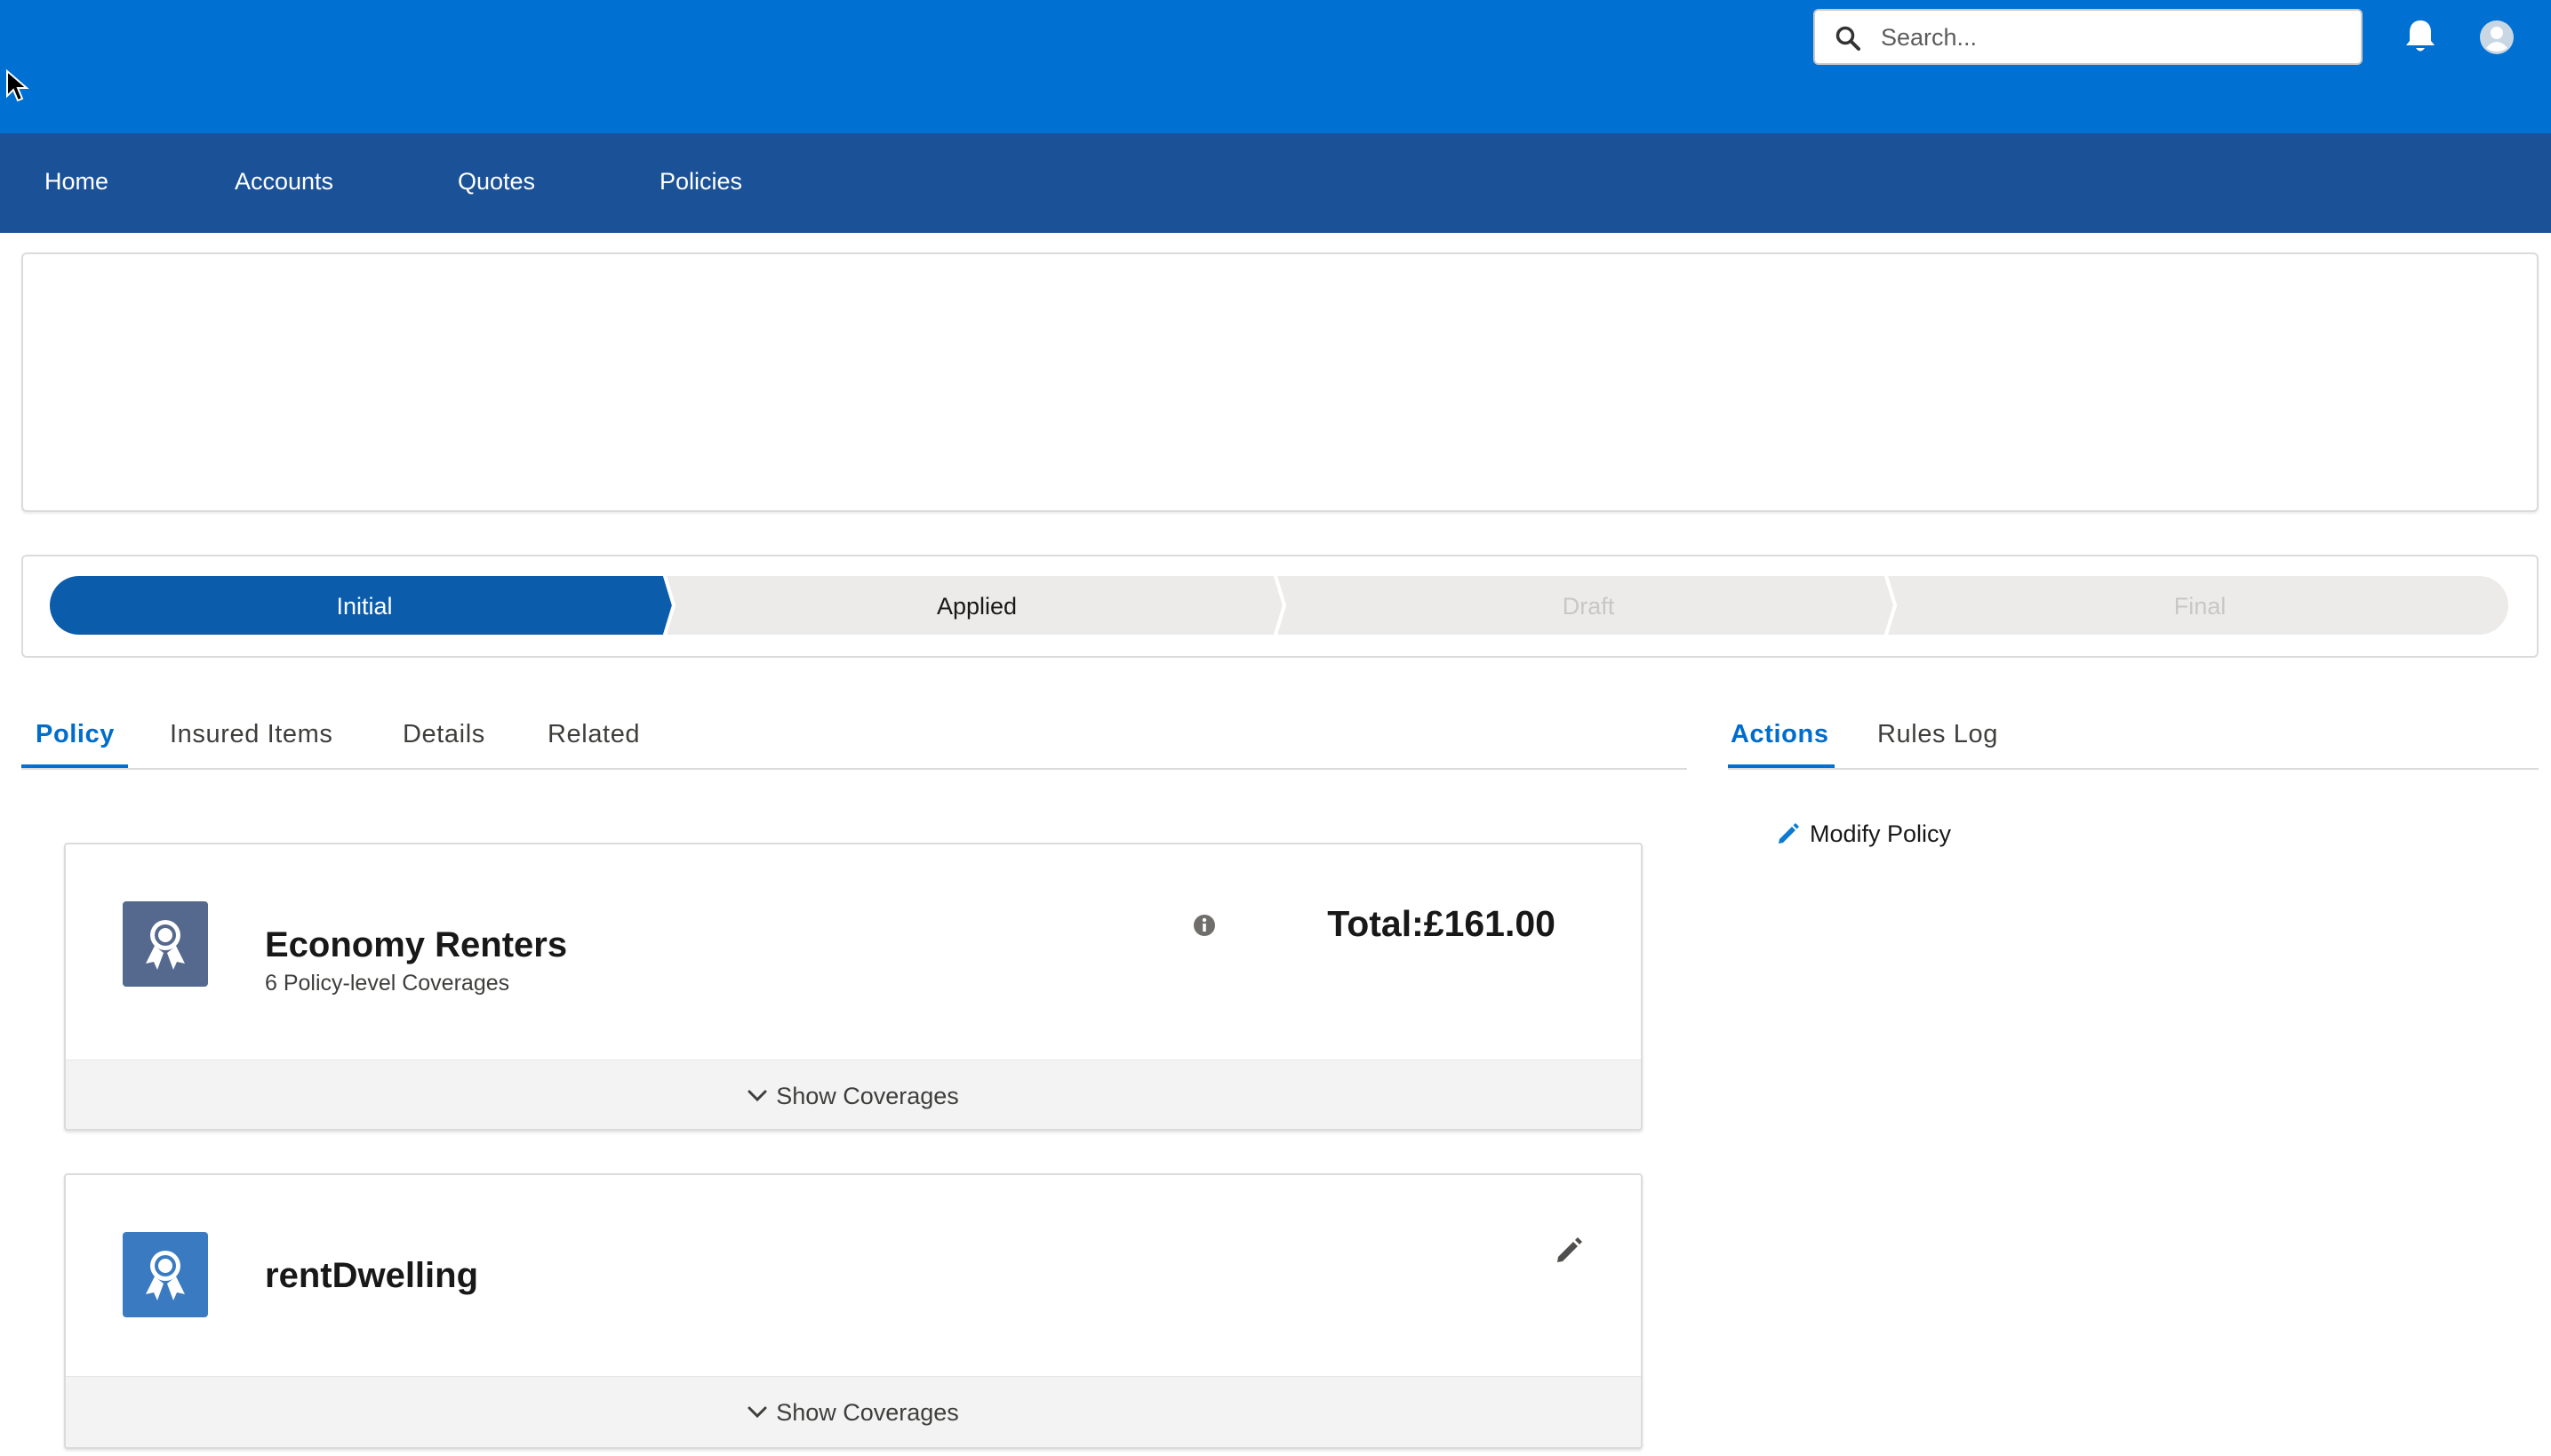  I want to click on tab-policy: Policy, so click(75, 734).